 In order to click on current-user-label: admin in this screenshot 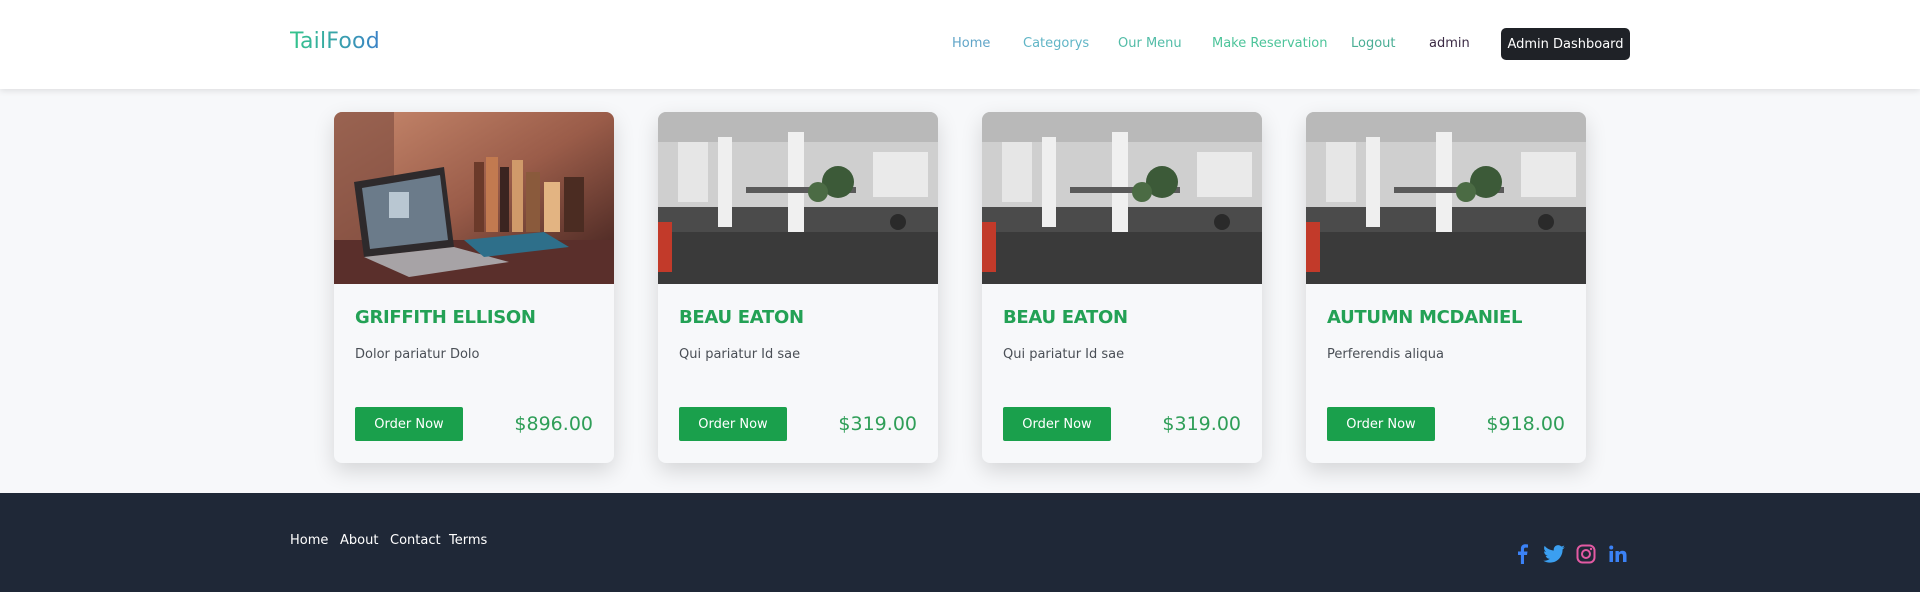, I will do `click(1449, 43)`.